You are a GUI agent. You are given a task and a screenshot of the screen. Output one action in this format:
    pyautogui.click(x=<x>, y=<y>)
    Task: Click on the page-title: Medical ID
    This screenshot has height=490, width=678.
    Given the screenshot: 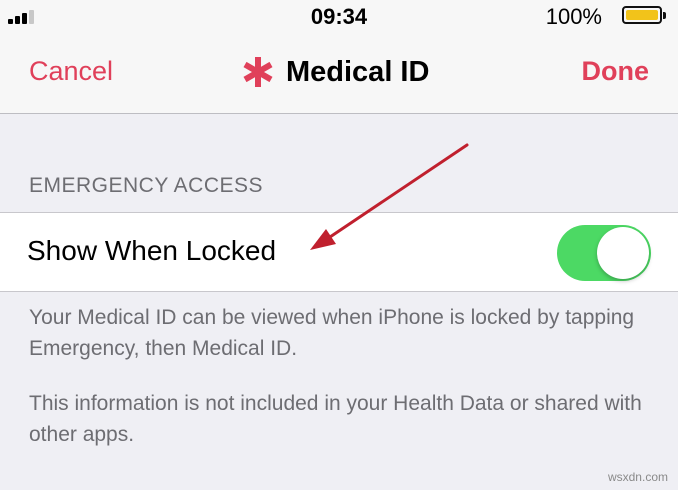 What is the action you would take?
    pyautogui.click(x=358, y=72)
    